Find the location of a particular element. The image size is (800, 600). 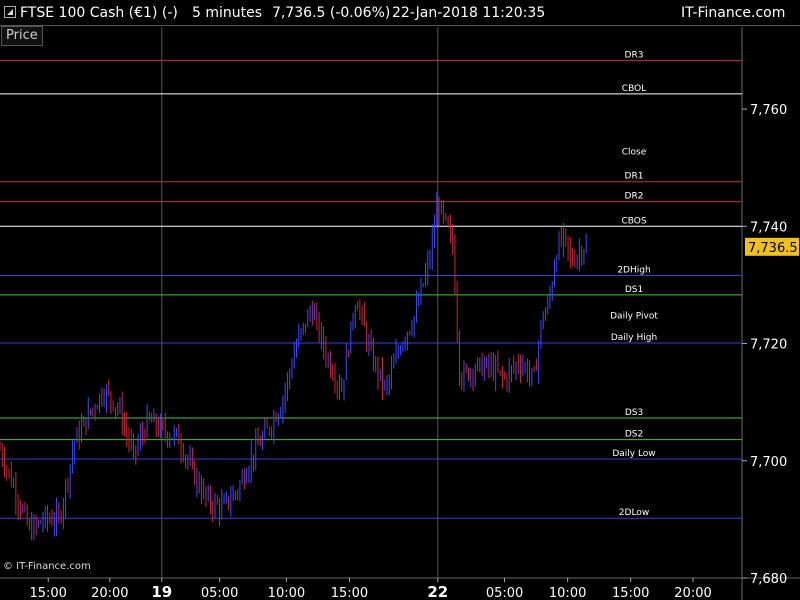

level-label-daily-high: Daily High is located at coordinates (634, 338).